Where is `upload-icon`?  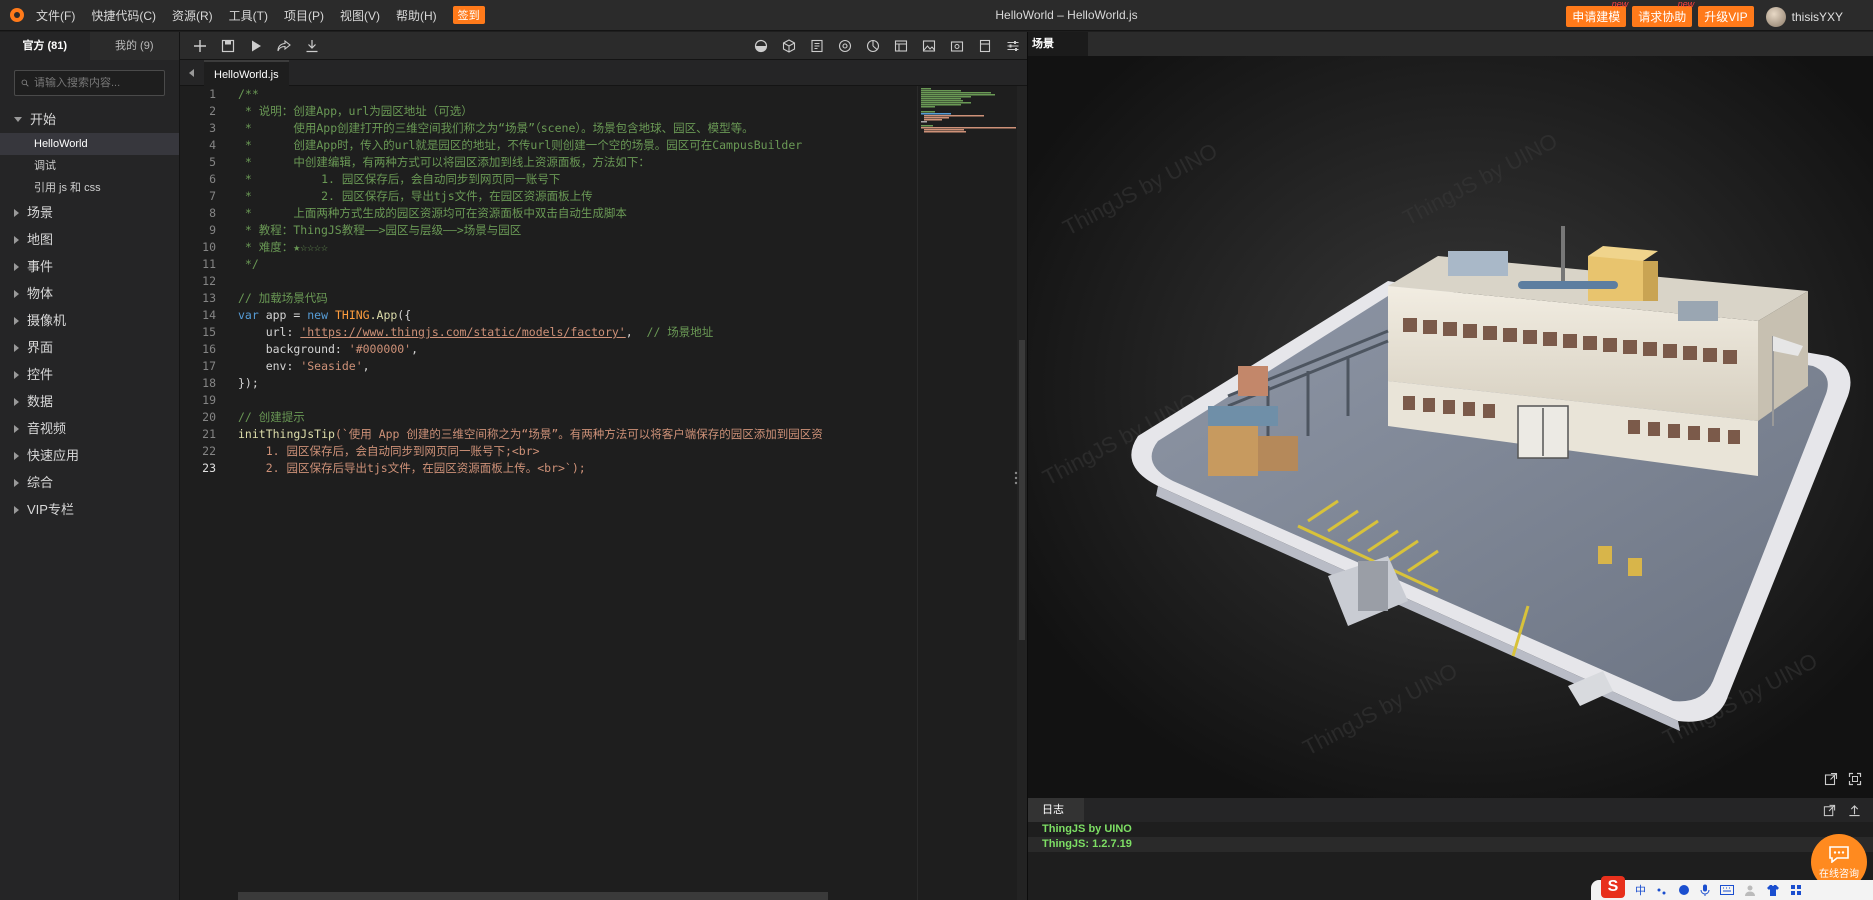
upload-icon is located at coordinates (1854, 810).